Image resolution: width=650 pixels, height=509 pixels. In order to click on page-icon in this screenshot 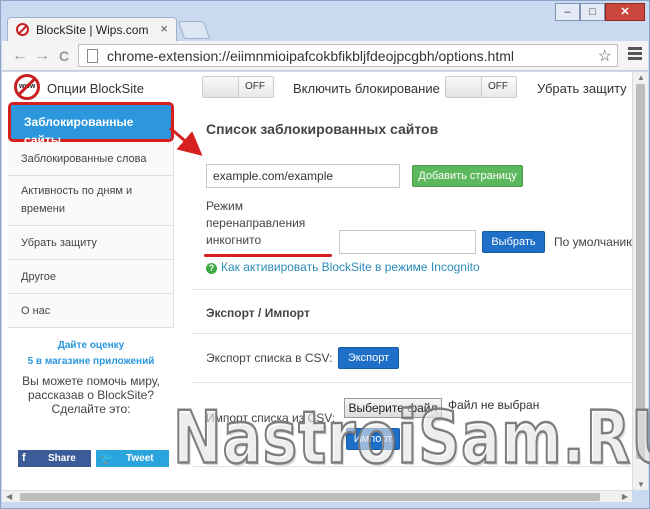, I will do `click(92, 56)`.